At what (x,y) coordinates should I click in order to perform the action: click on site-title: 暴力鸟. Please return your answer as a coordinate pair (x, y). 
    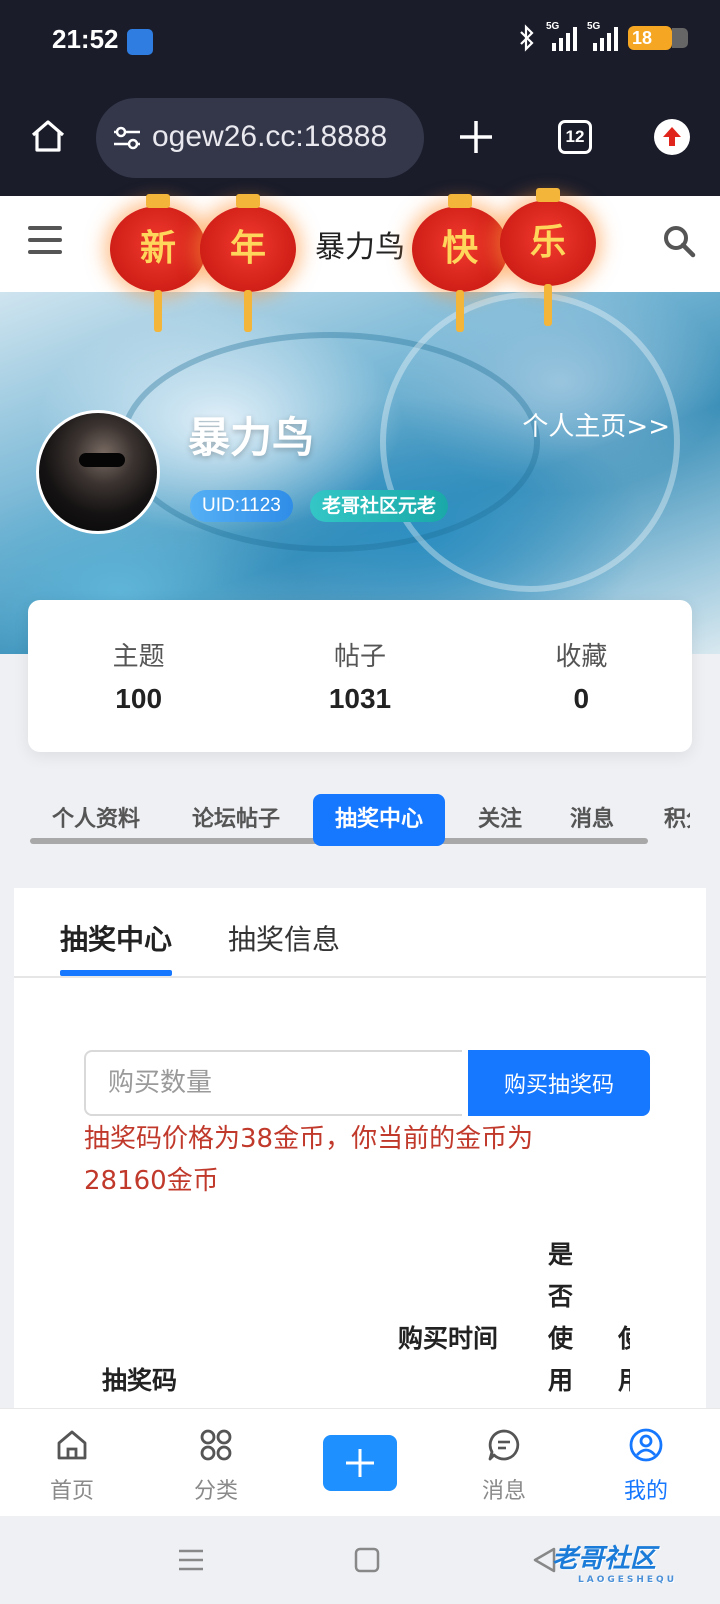
    Looking at the image, I should click on (360, 247).